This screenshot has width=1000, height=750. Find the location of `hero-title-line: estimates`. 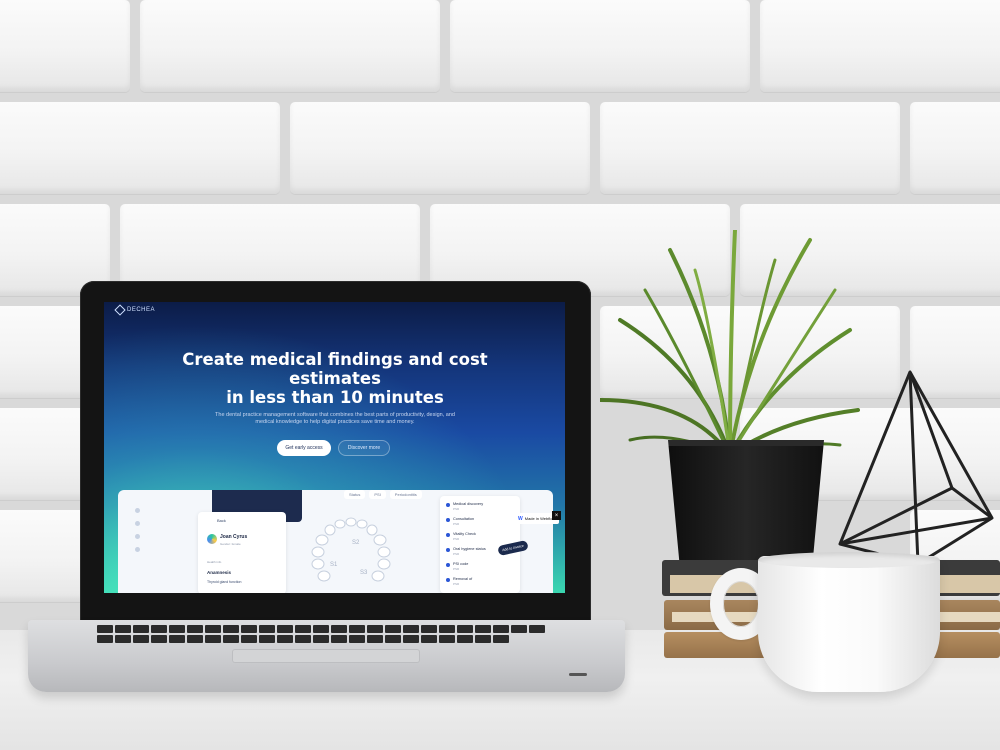

hero-title-line: estimates is located at coordinates (335, 378).